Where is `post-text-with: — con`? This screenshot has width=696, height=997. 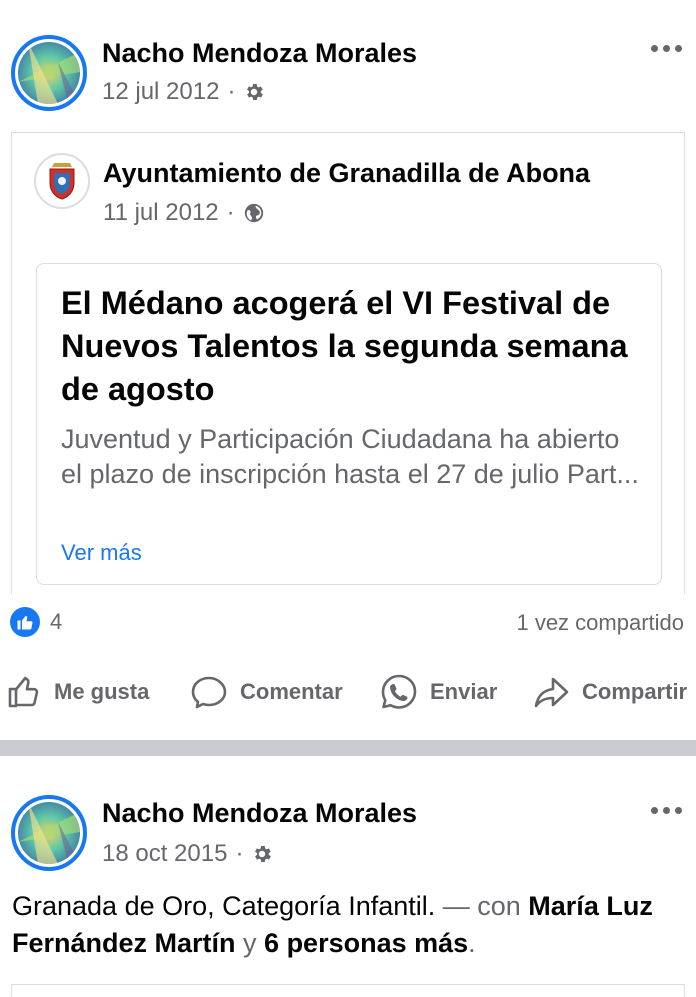
post-text-with: — con is located at coordinates (482, 906).